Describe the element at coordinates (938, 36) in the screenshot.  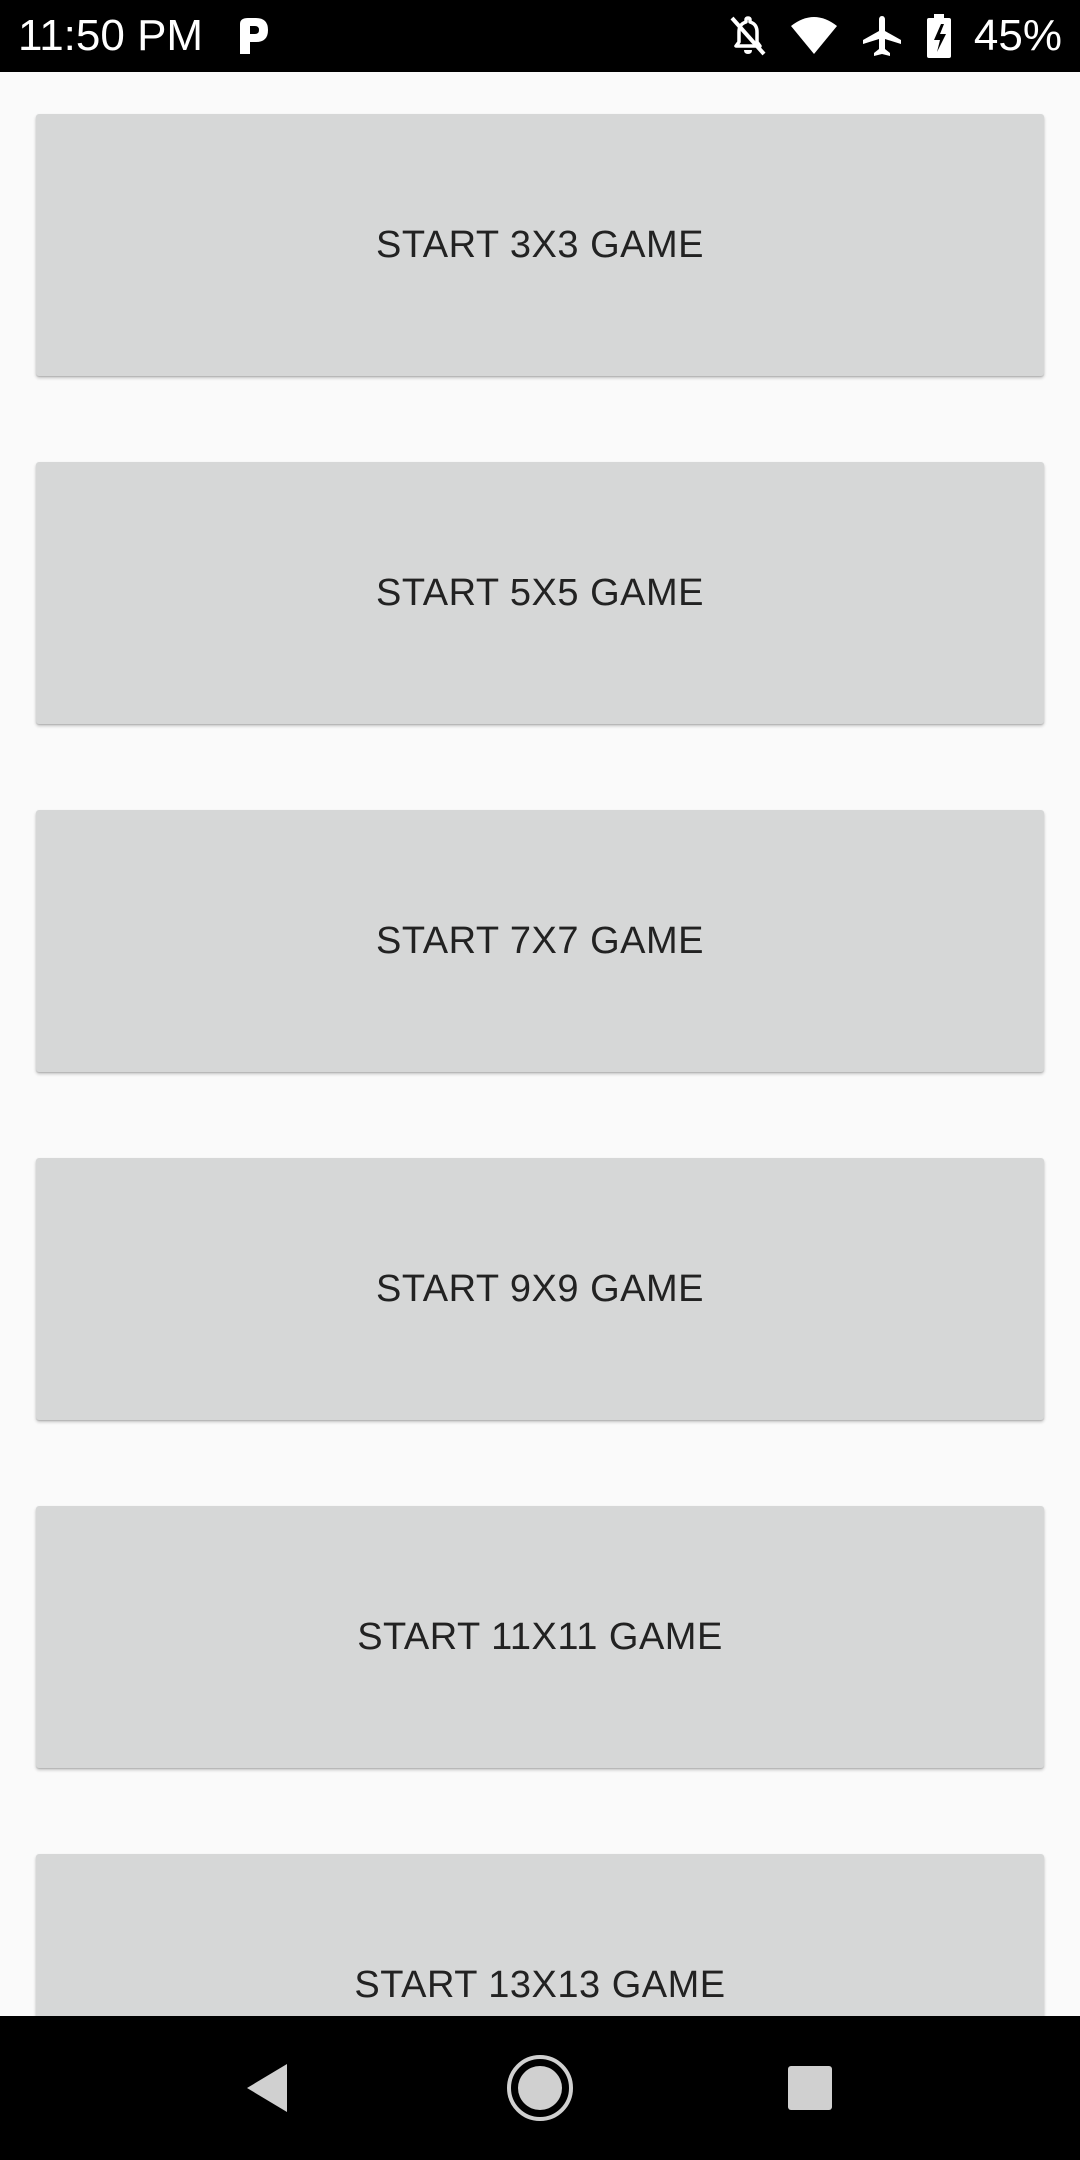
I see `battery-charging-icon` at that location.